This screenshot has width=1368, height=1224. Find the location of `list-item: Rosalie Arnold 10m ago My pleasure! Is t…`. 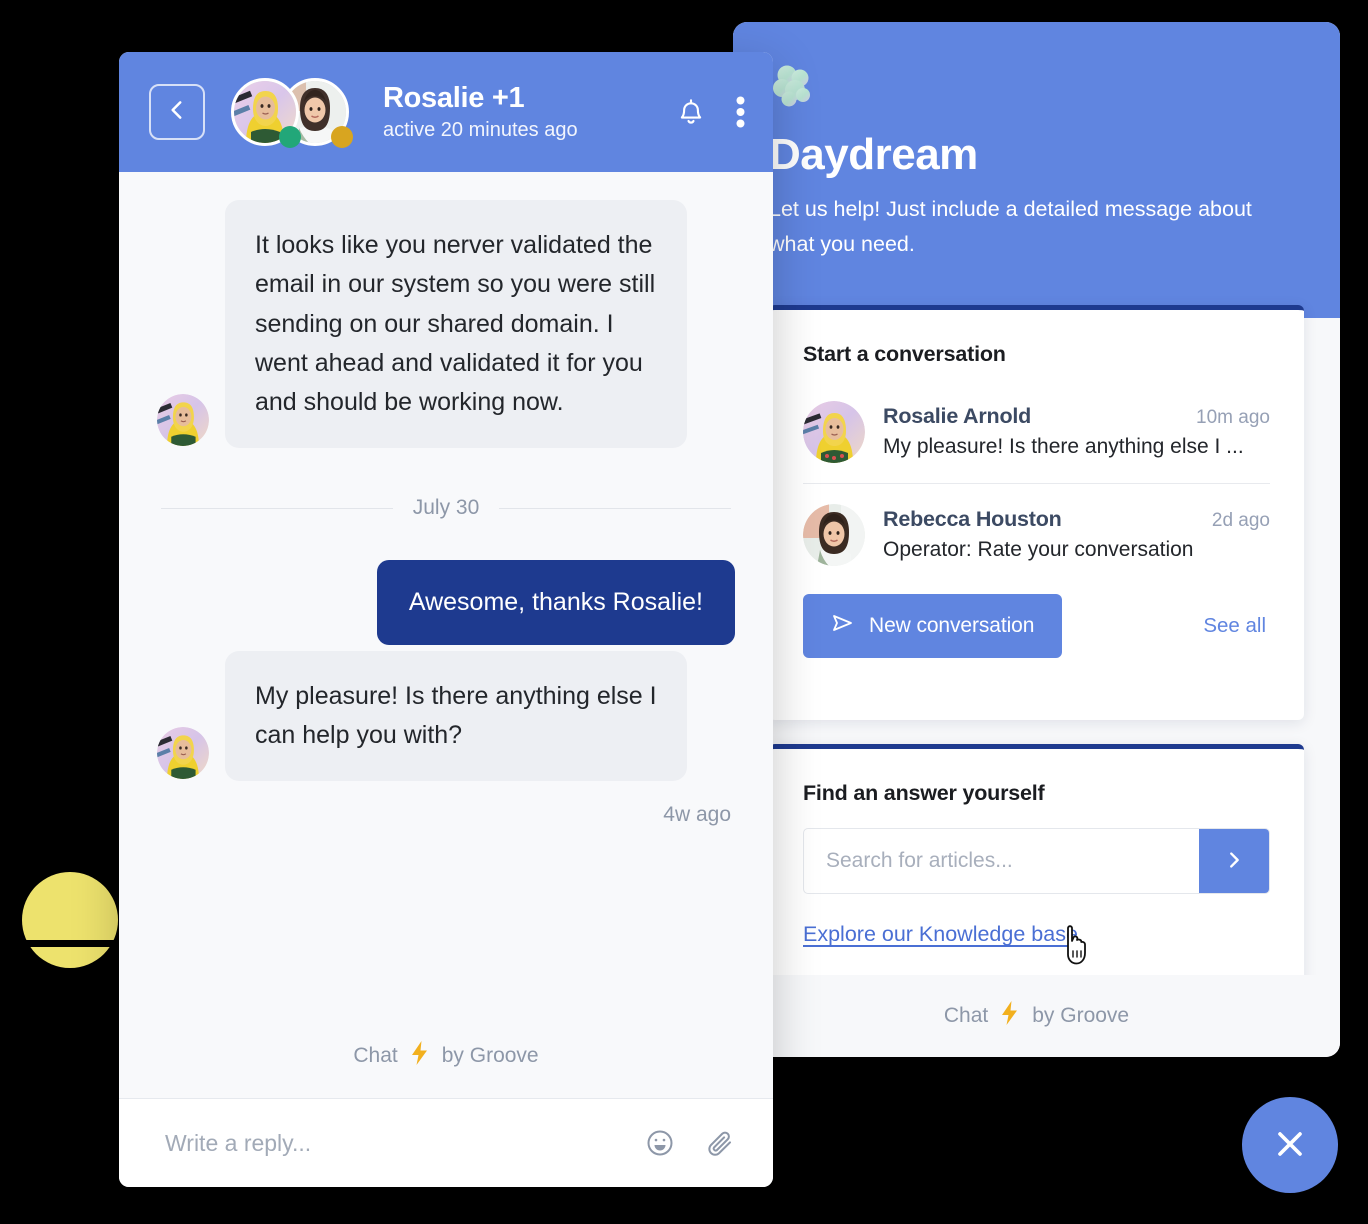

list-item: Rosalie Arnold 10m ago My pleasure! Is t… is located at coordinates (1036, 436).